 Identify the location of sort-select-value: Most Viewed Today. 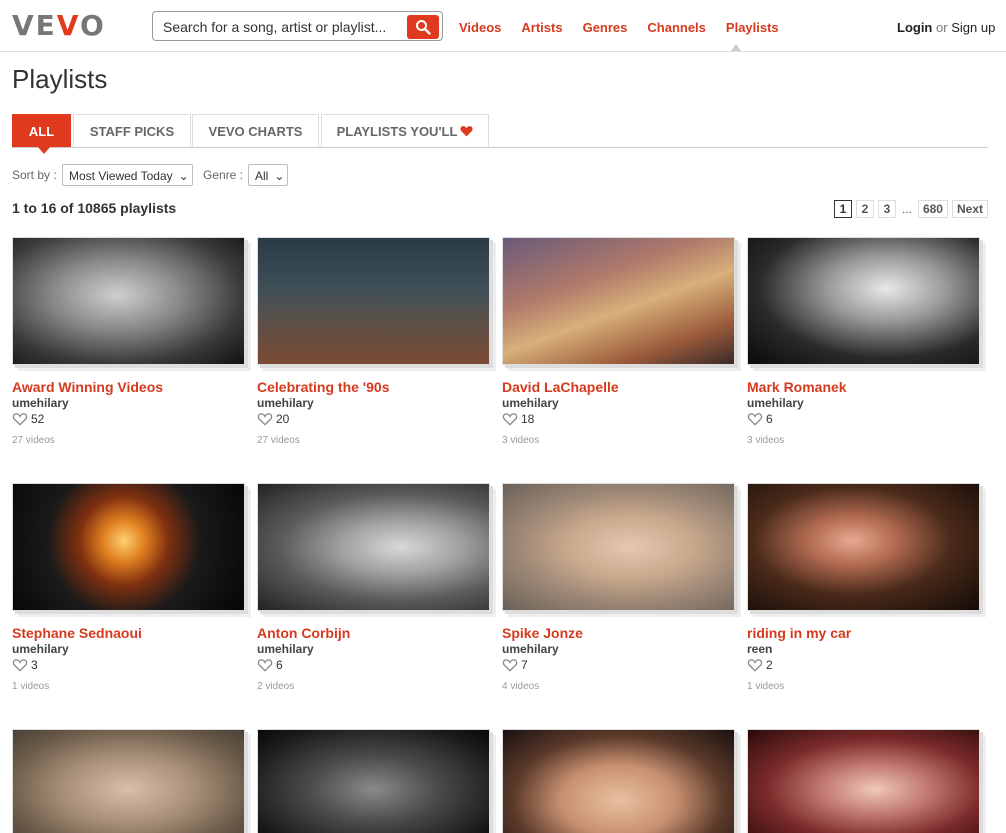
(121, 176).